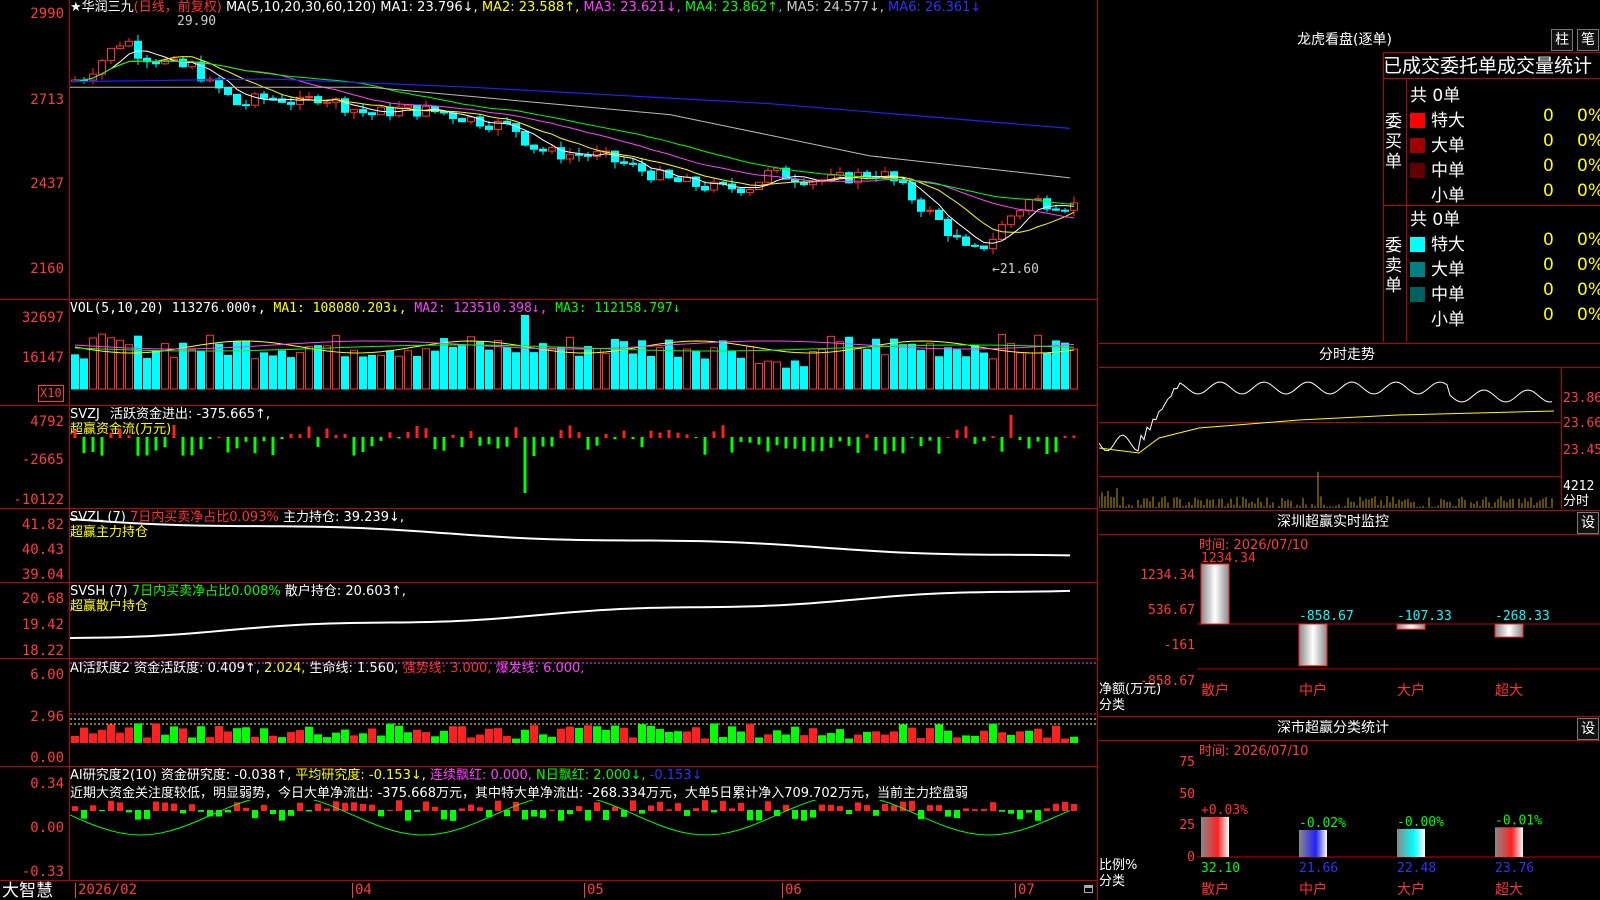  Describe the element at coordinates (47, 717) in the screenshot. I see `ai-active-axis-2: 2.96` at that location.